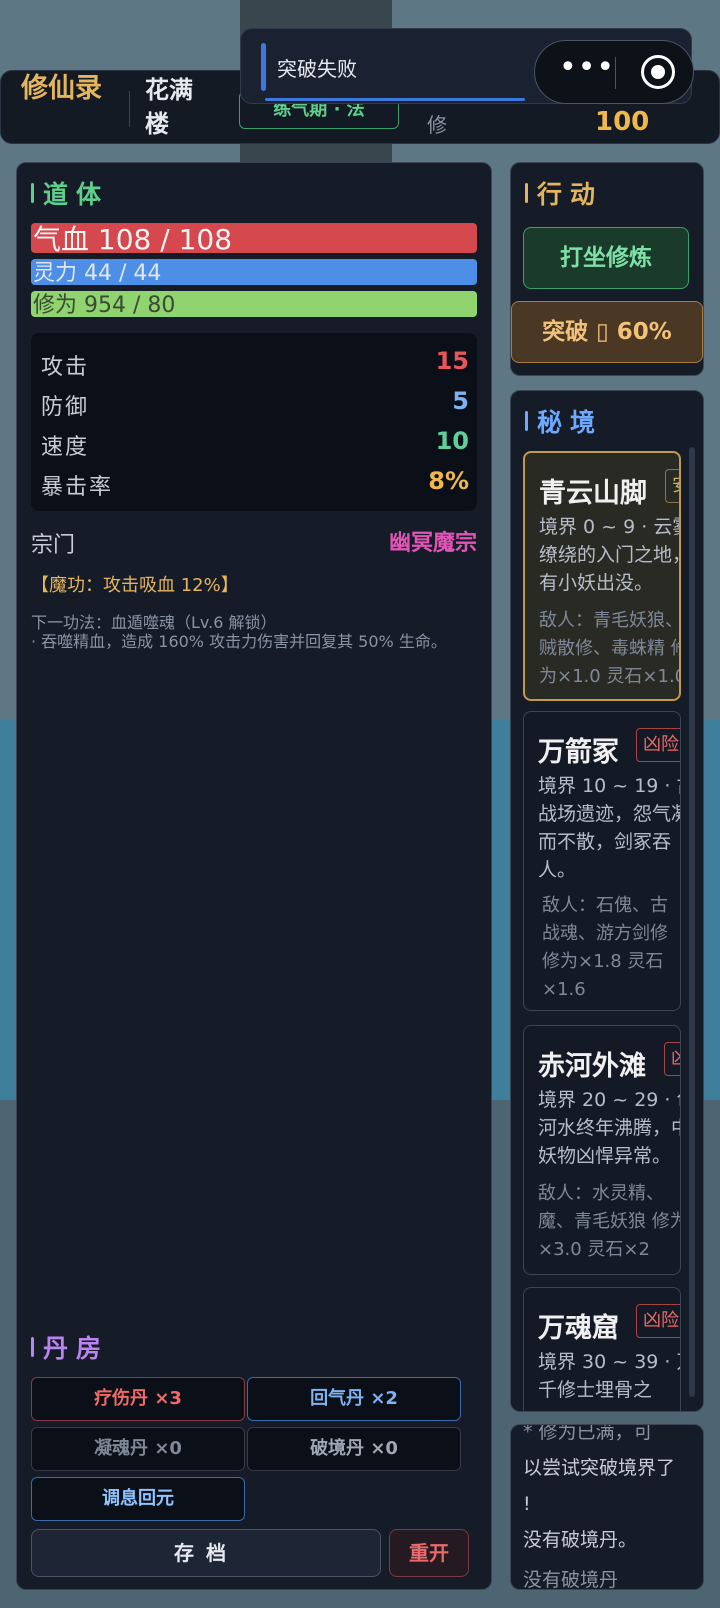  Describe the element at coordinates (61, 238) in the screenshot. I see `hp-label: 气血` at that location.